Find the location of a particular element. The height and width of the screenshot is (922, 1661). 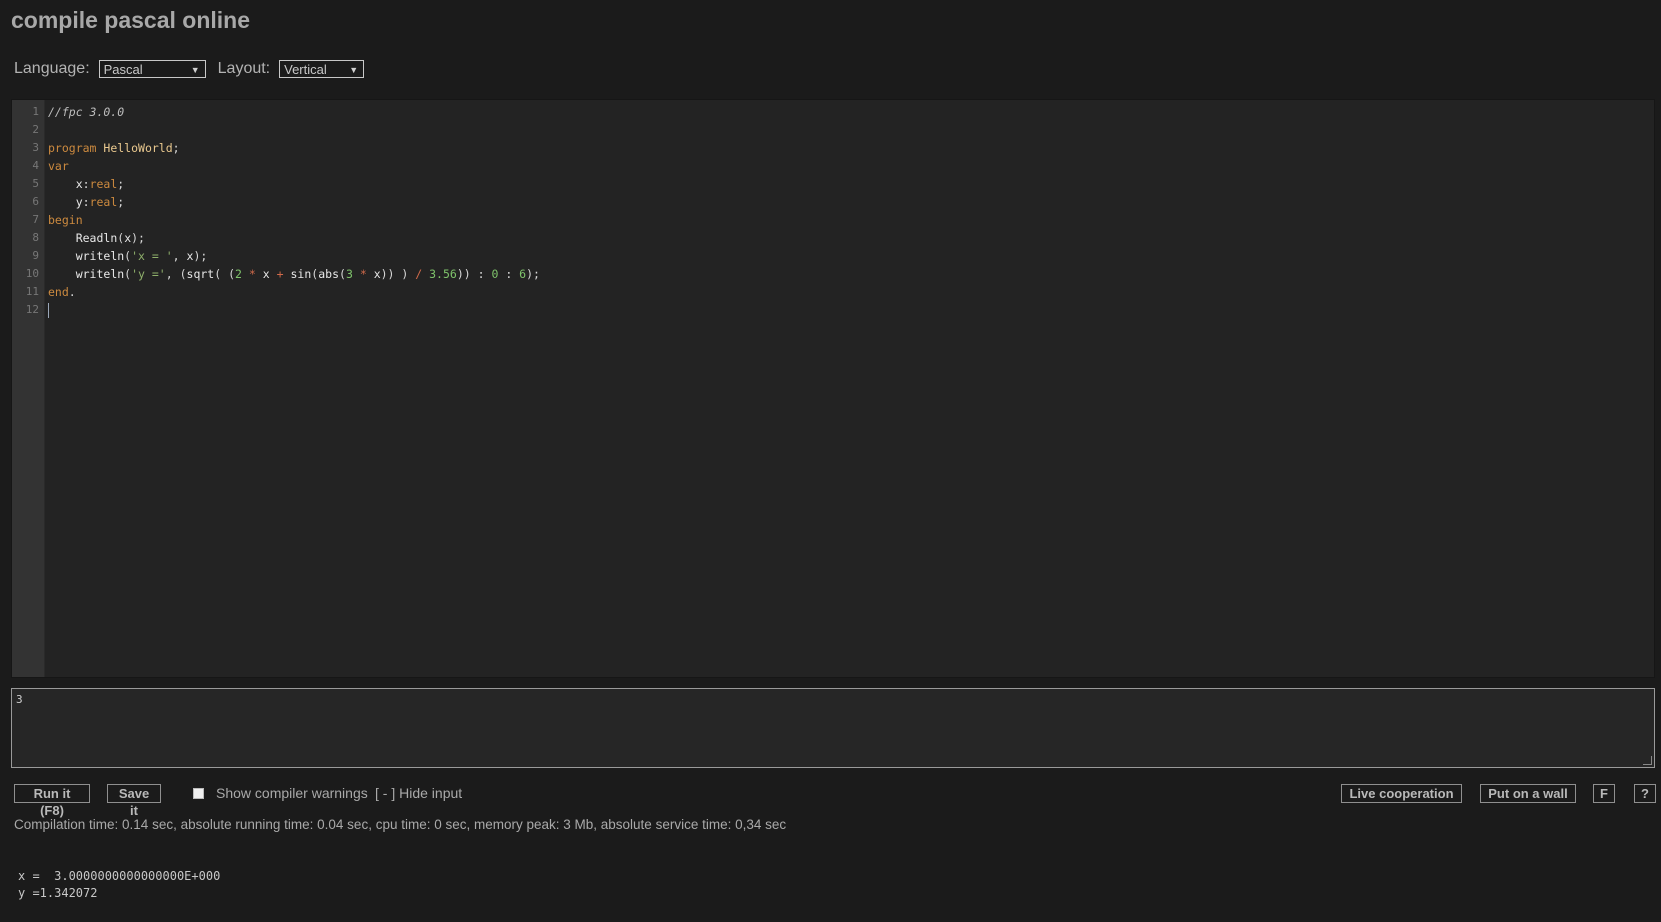

line-number: 12 is located at coordinates (32, 309).